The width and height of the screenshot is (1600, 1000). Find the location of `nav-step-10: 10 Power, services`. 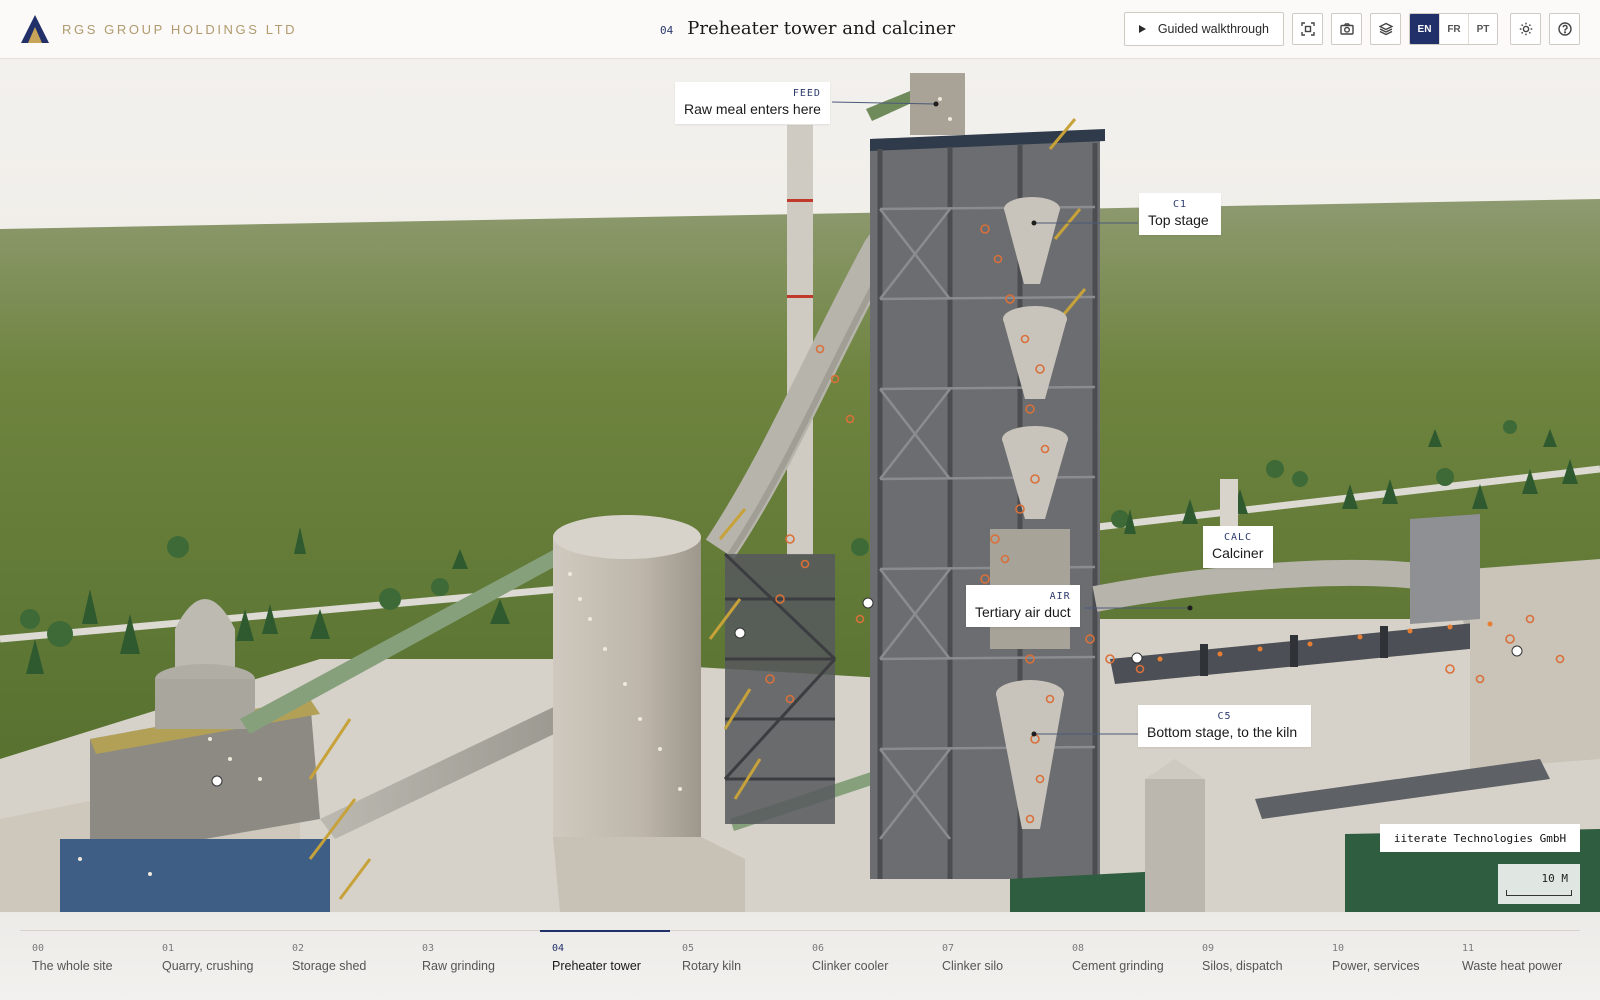

nav-step-10: 10 Power, services is located at coordinates (1385, 960).